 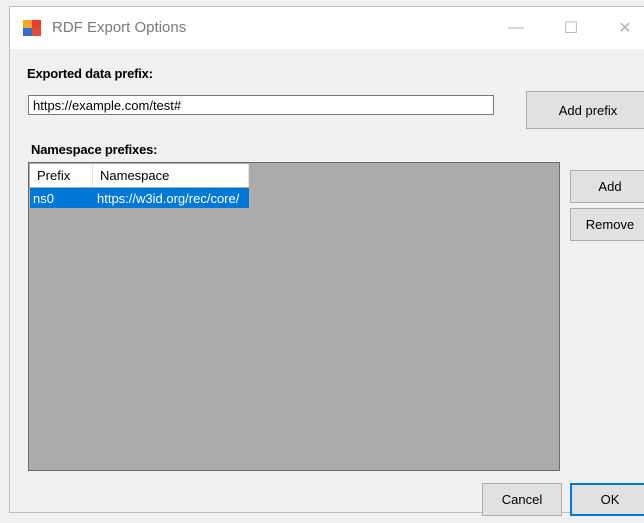 I want to click on list-item: ns0 https://w3id.org/rec/core/, so click(x=139, y=198).